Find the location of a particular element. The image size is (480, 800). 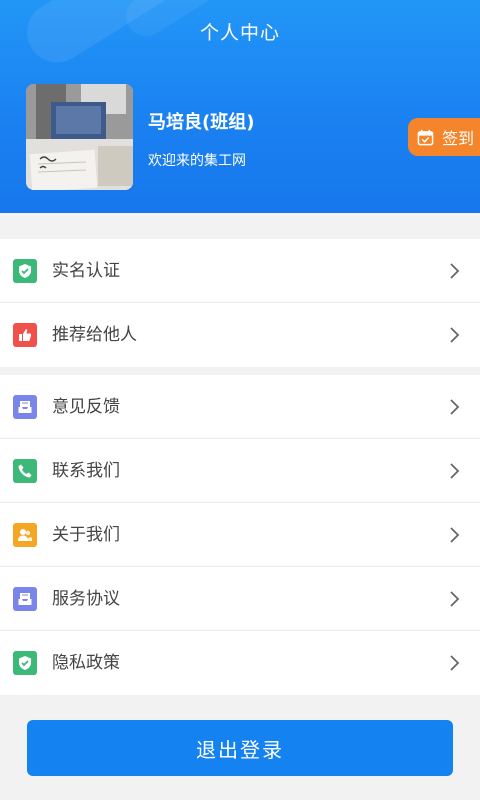

calendar-check-icon is located at coordinates (425, 137).